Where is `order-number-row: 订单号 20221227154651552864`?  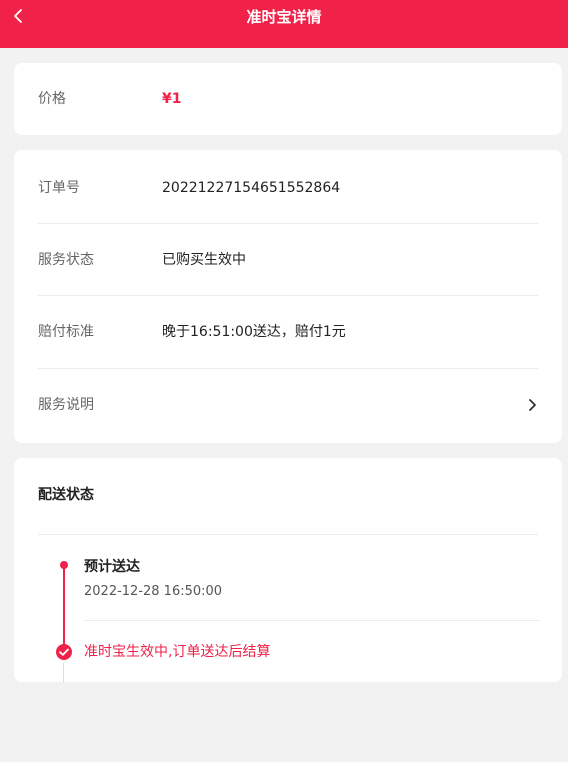 order-number-row: 订单号 20221227154651552864 is located at coordinates (288, 188).